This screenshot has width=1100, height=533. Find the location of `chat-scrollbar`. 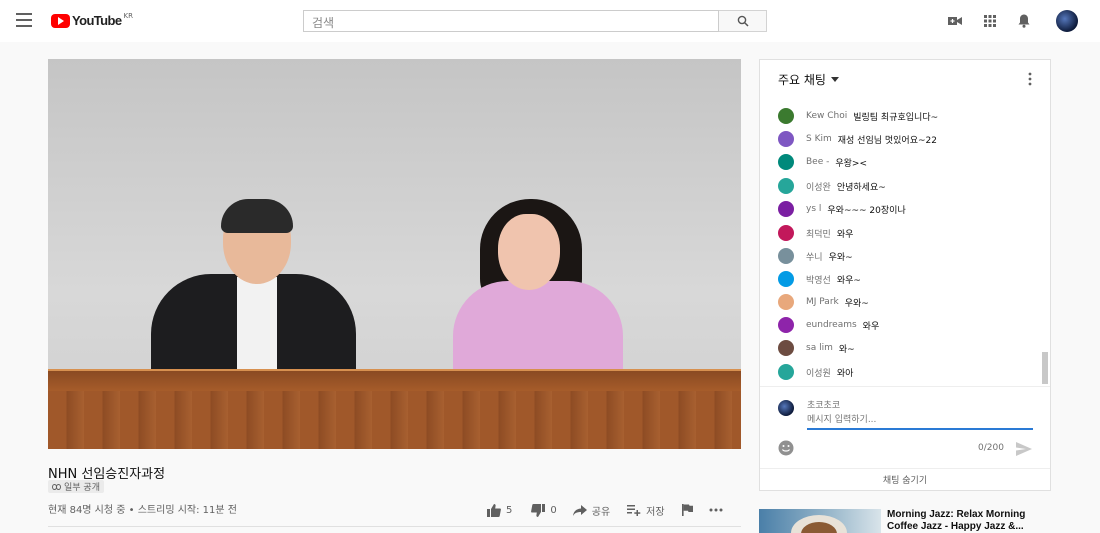

chat-scrollbar is located at coordinates (1045, 368).